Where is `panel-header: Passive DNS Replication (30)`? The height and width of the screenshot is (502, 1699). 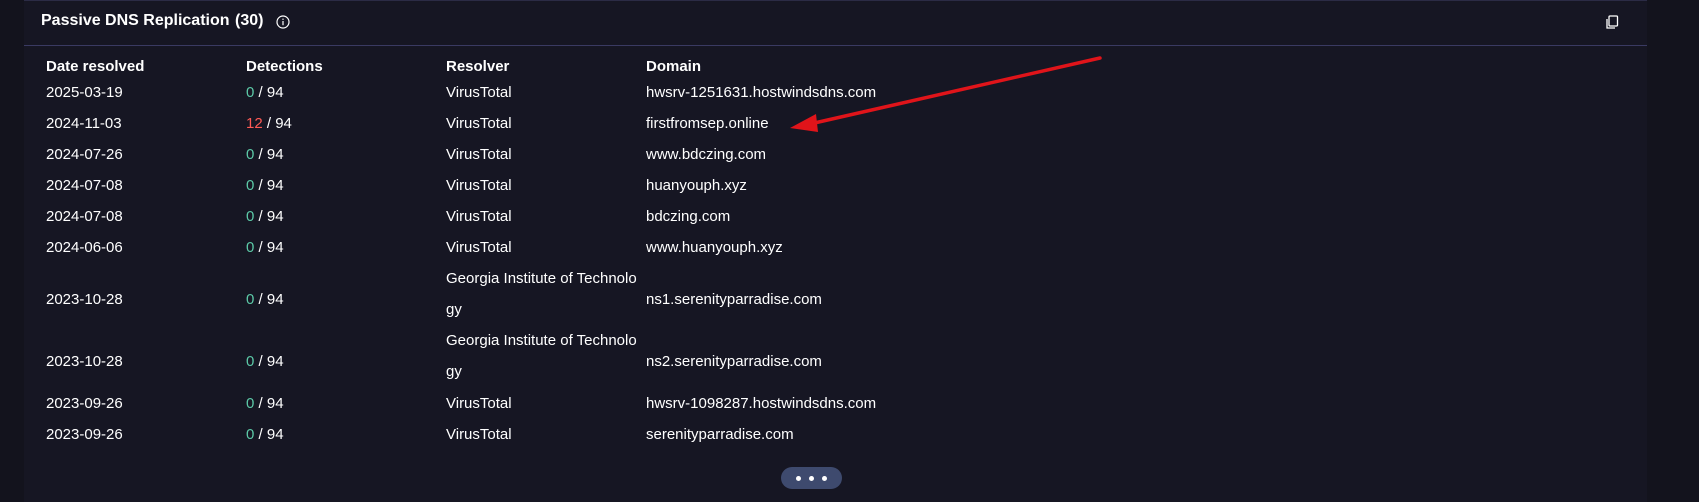 panel-header: Passive DNS Replication (30) is located at coordinates (835, 23).